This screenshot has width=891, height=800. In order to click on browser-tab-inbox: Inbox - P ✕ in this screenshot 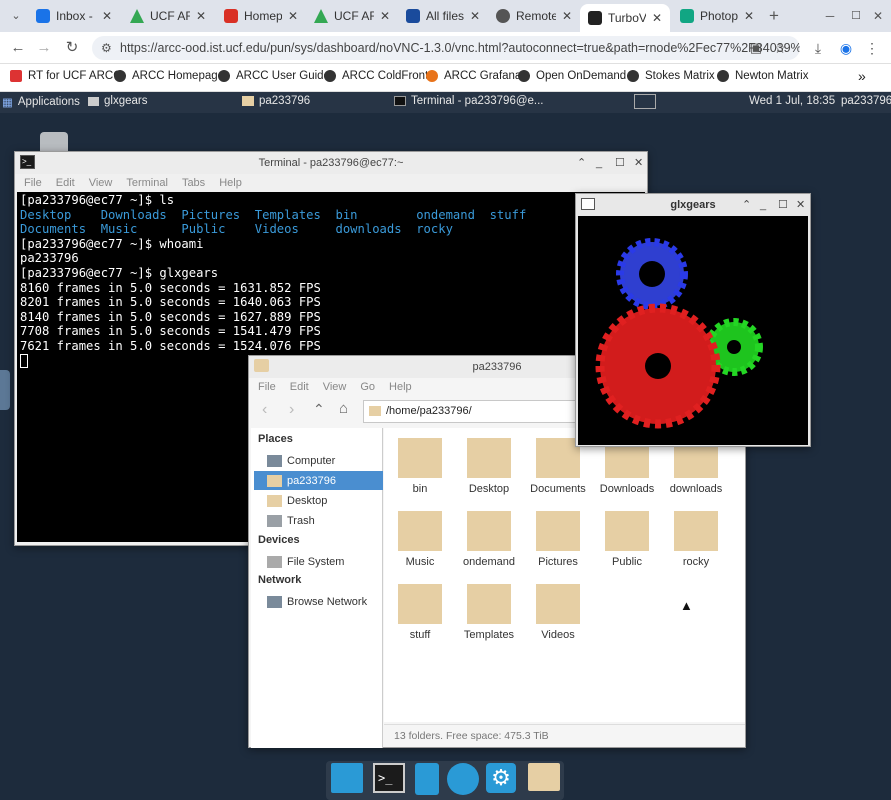, I will do `click(74, 16)`.